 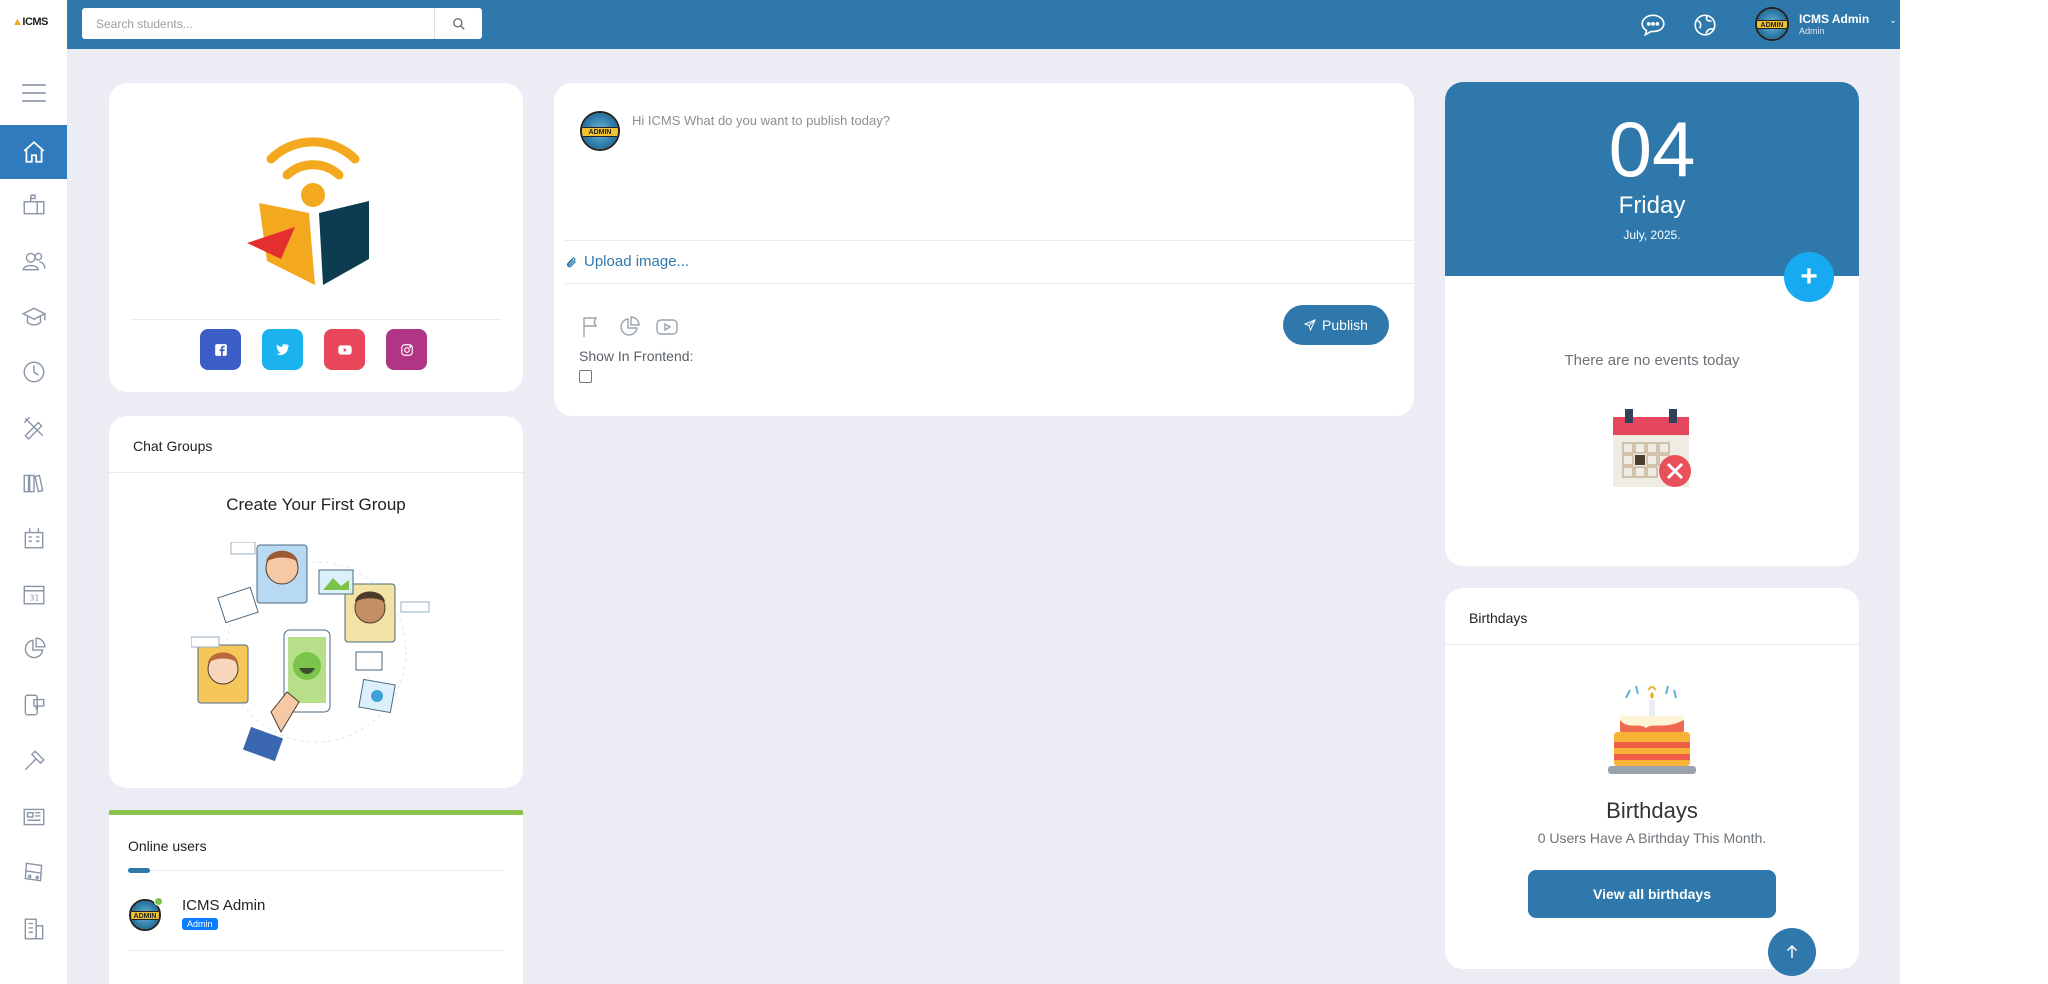 I want to click on twitter-icon, so click(x=282, y=349).